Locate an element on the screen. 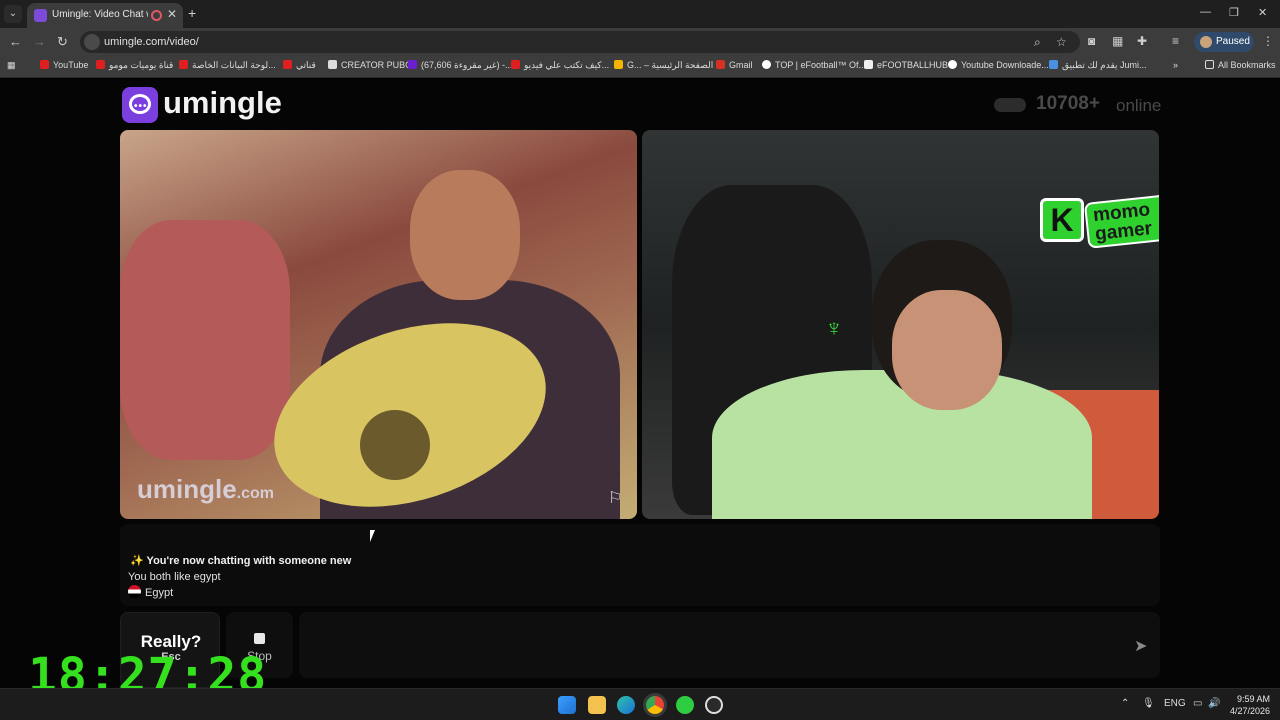 The width and height of the screenshot is (1280, 720). bookmark-label: All Bookmarks is located at coordinates (1247, 65).